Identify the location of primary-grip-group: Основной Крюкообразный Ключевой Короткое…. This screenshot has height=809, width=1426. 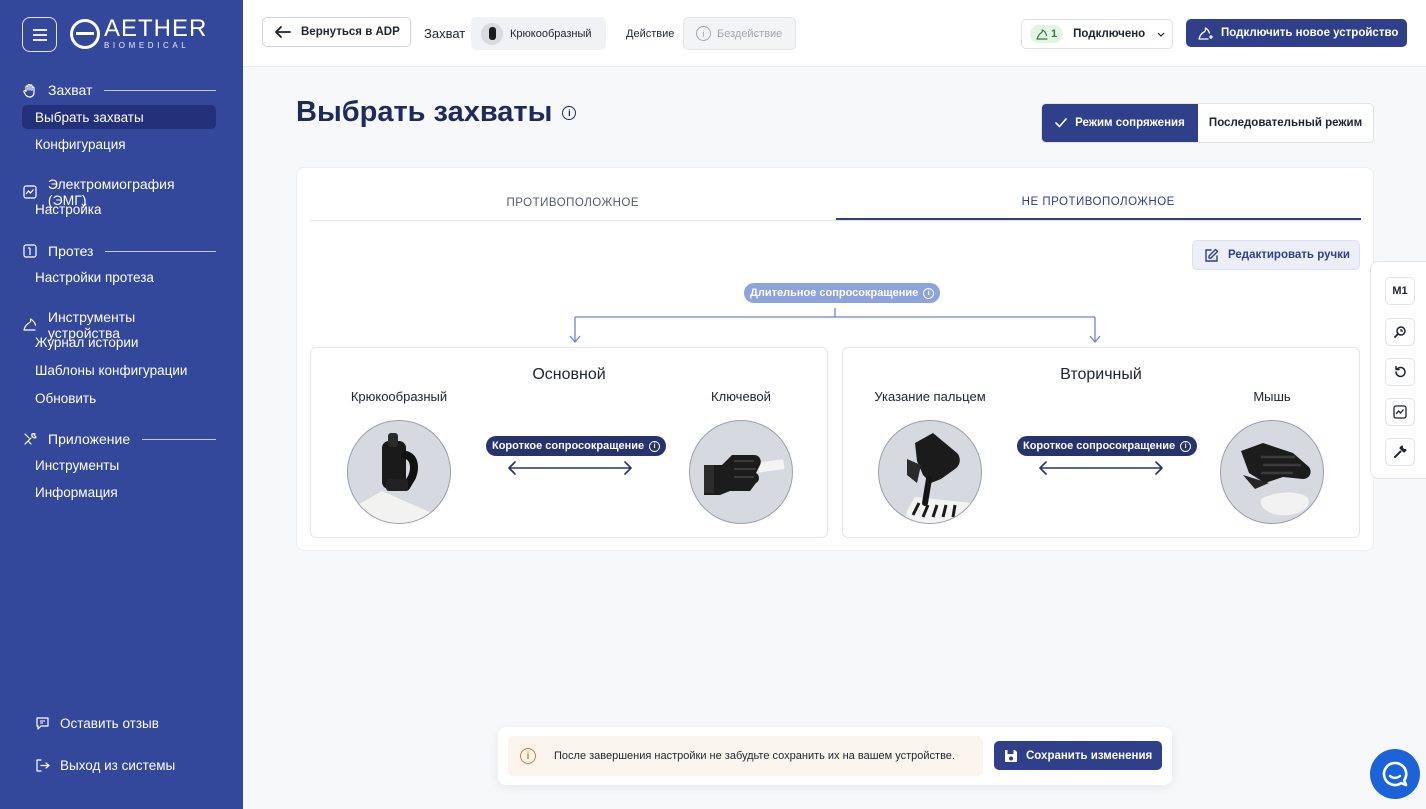
(569, 442).